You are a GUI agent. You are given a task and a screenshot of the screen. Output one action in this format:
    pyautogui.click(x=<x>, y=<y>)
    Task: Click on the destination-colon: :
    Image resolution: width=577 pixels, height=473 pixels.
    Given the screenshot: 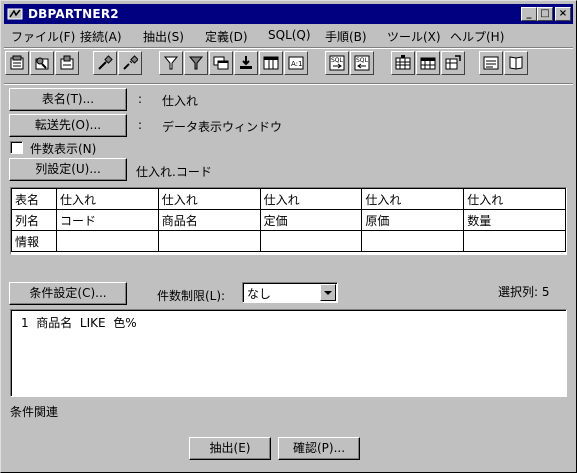 What is the action you would take?
    pyautogui.click(x=140, y=125)
    